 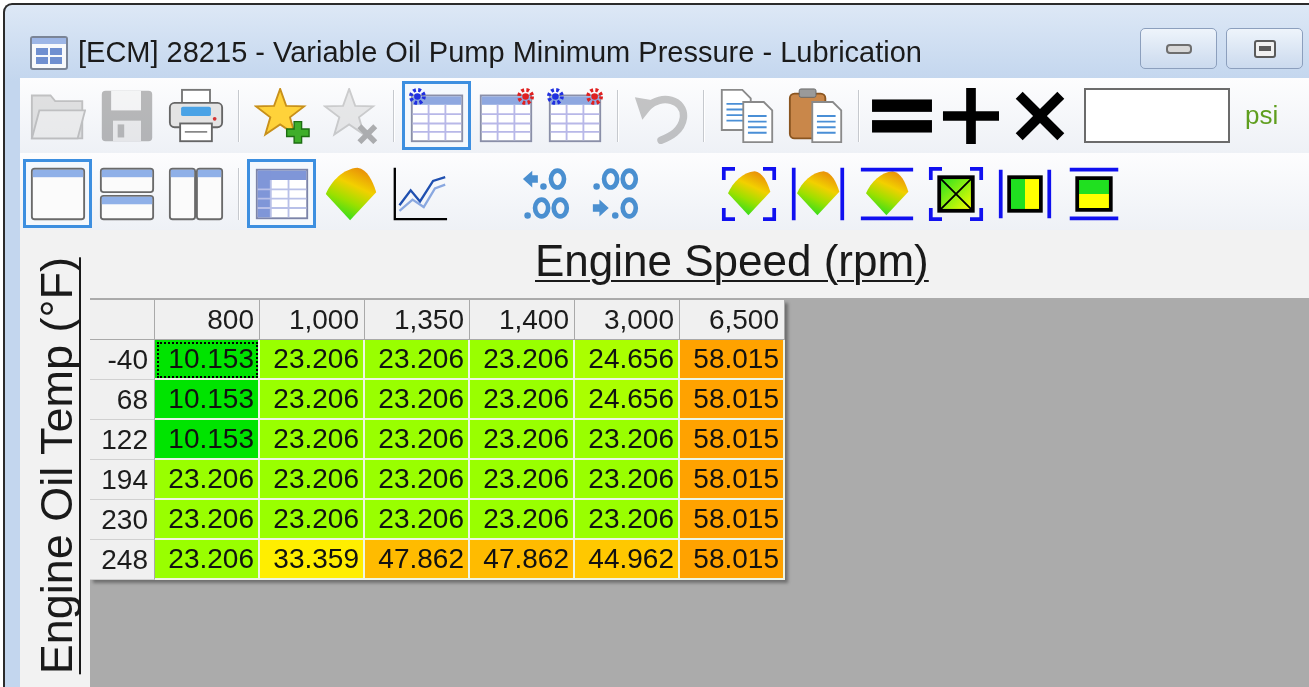 I want to click on window-icon, so click(x=49, y=52).